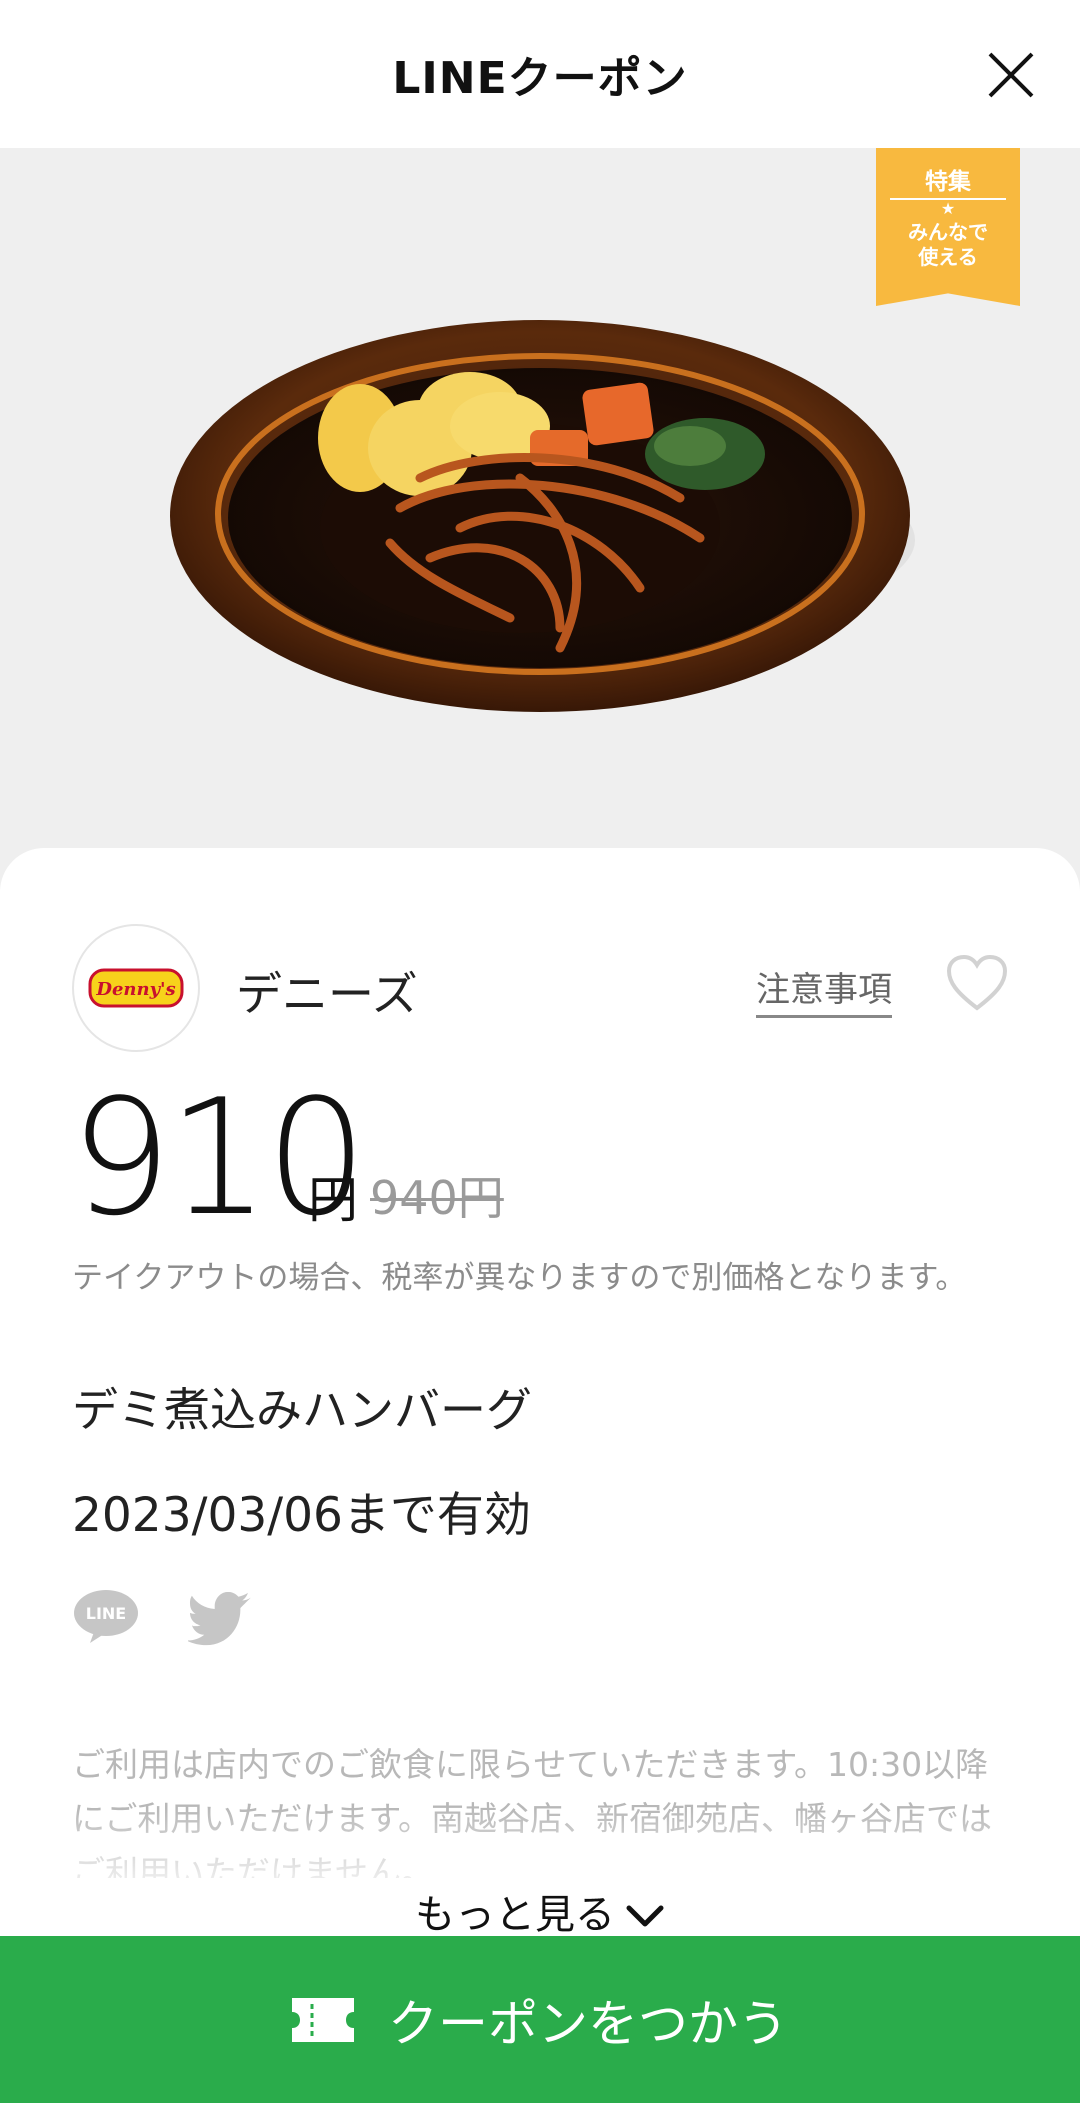 Image resolution: width=1080 pixels, height=2103 pixels. What do you see at coordinates (824, 990) in the screenshot?
I see `notes-link: 注意事項` at bounding box center [824, 990].